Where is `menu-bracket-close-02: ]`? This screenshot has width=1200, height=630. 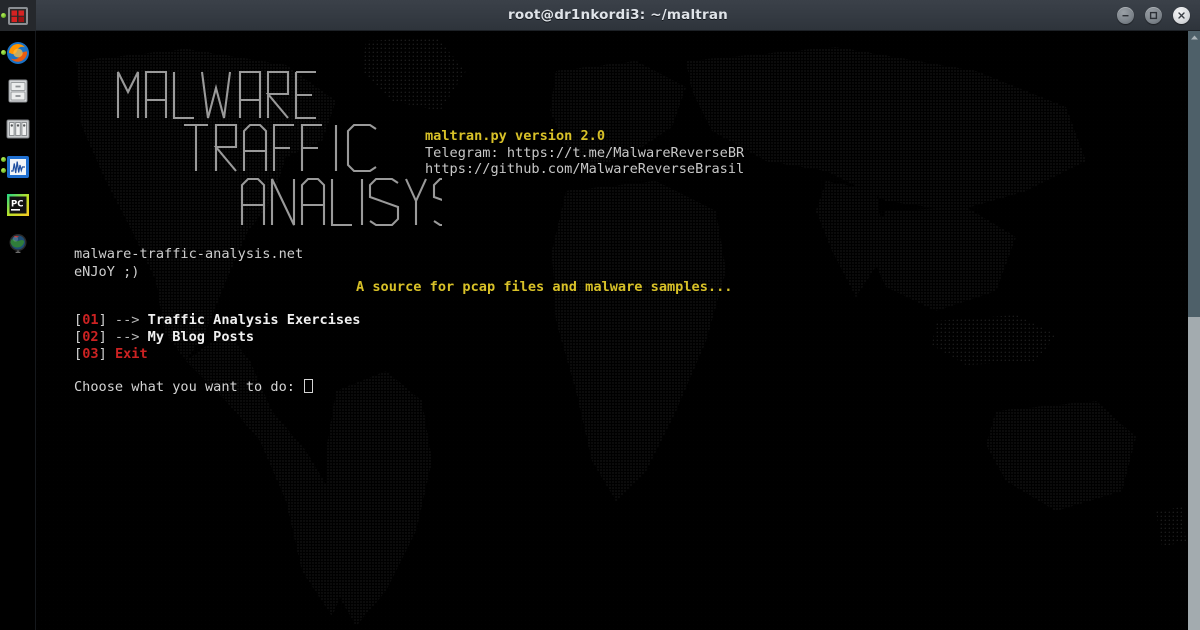
menu-bracket-close-02: ] is located at coordinates (102, 336).